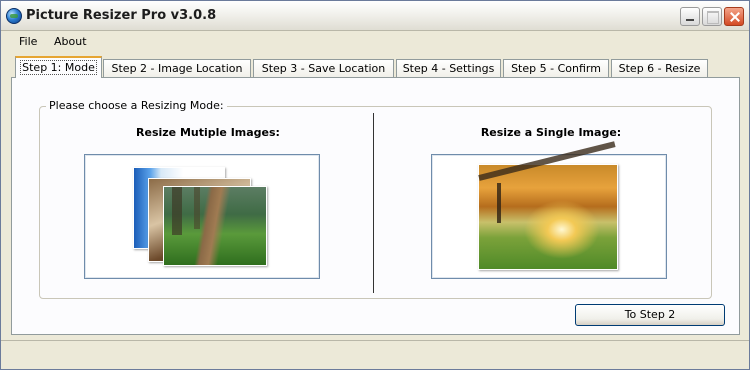 The height and width of the screenshot is (370, 750). I want to click on multi-mode-heading: Resize Mutiple Images:, so click(208, 132).